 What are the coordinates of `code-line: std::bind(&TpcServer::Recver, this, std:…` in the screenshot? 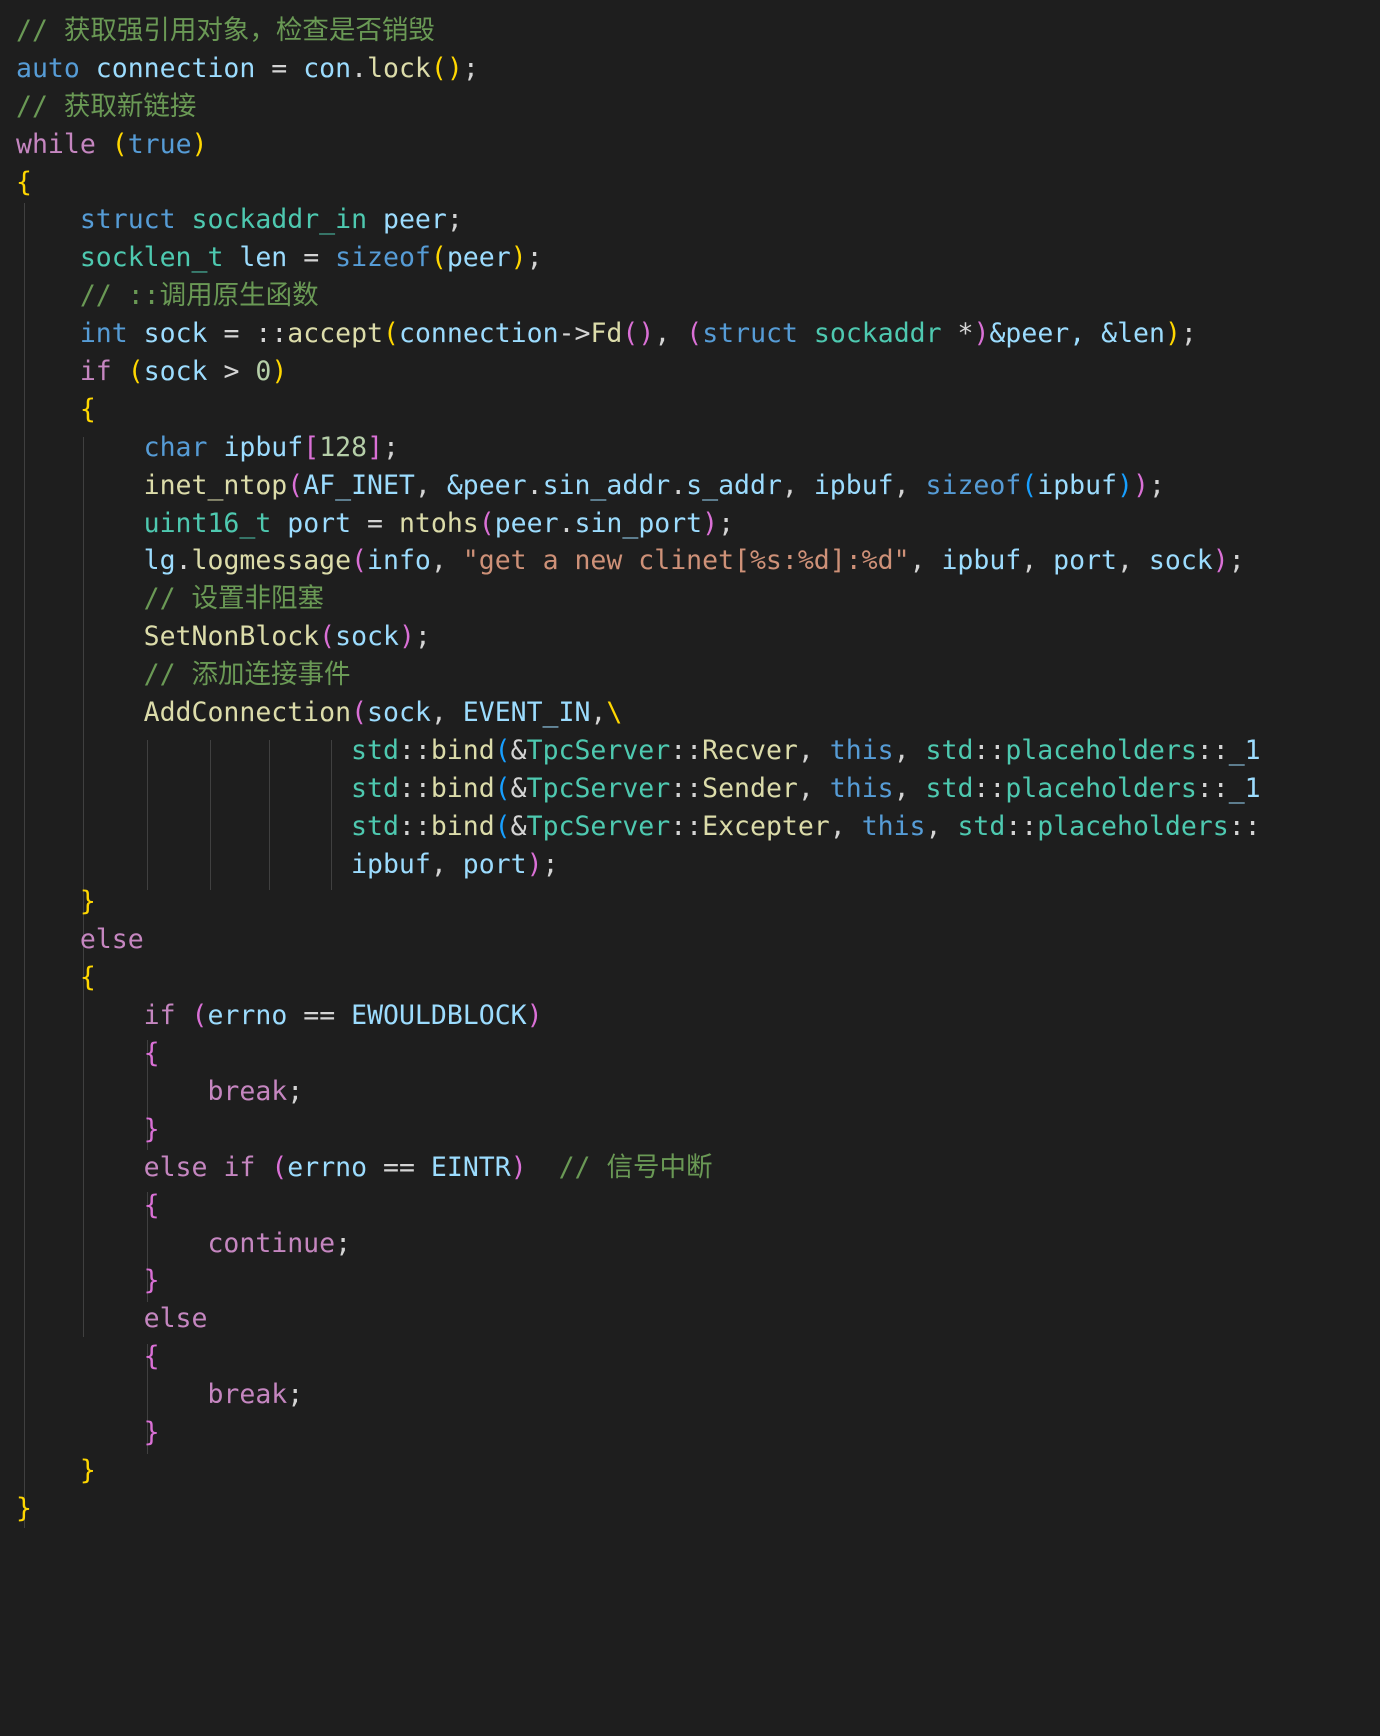 It's located at (690, 751).